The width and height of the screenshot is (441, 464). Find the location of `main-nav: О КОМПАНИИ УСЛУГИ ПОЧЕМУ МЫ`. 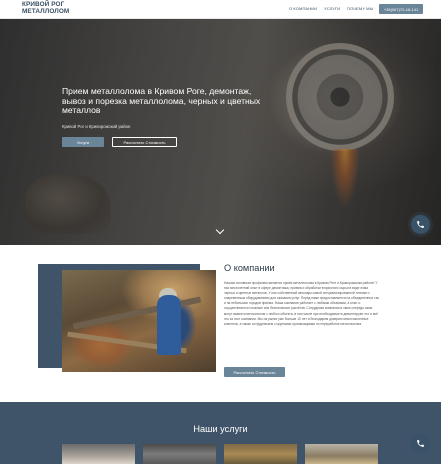

main-nav: О КОМПАНИИ УСЛУГИ ПОЧЕМУ МЫ is located at coordinates (331, 8).